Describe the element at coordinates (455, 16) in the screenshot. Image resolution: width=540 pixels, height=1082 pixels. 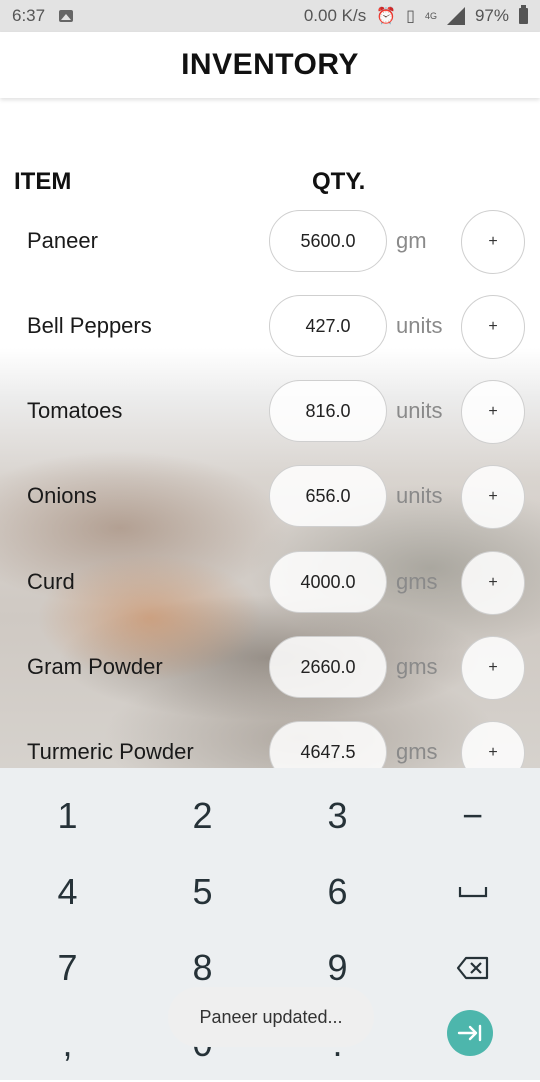
I see `signal-icon` at that location.